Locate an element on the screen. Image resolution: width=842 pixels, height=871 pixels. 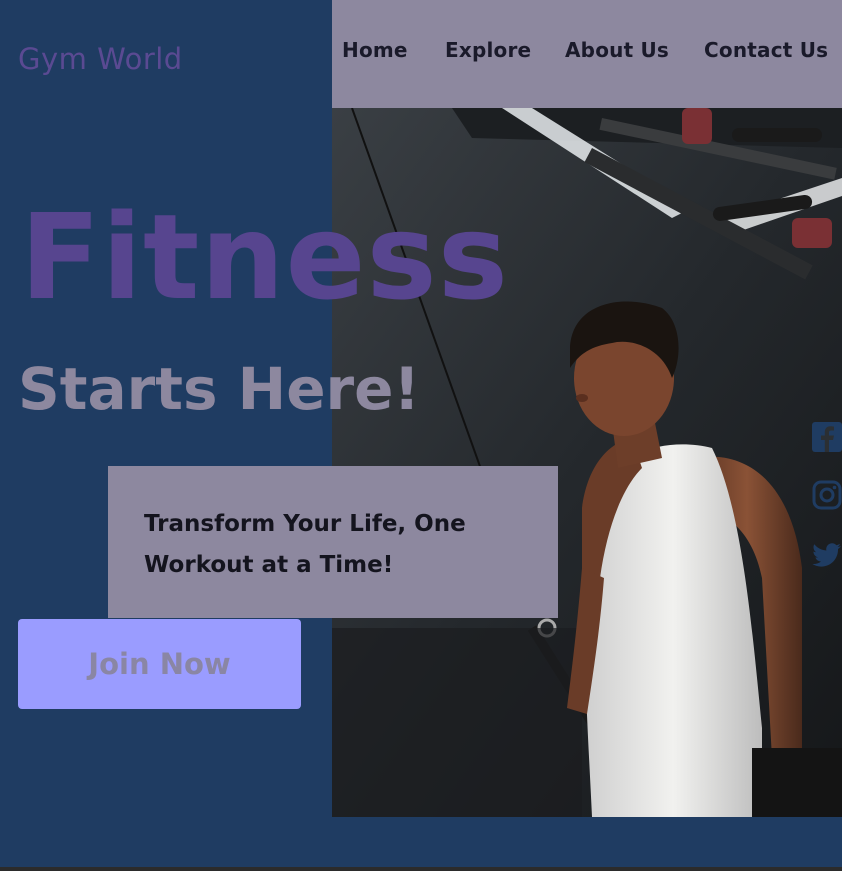
window-bottom-border is located at coordinates (421, 869).